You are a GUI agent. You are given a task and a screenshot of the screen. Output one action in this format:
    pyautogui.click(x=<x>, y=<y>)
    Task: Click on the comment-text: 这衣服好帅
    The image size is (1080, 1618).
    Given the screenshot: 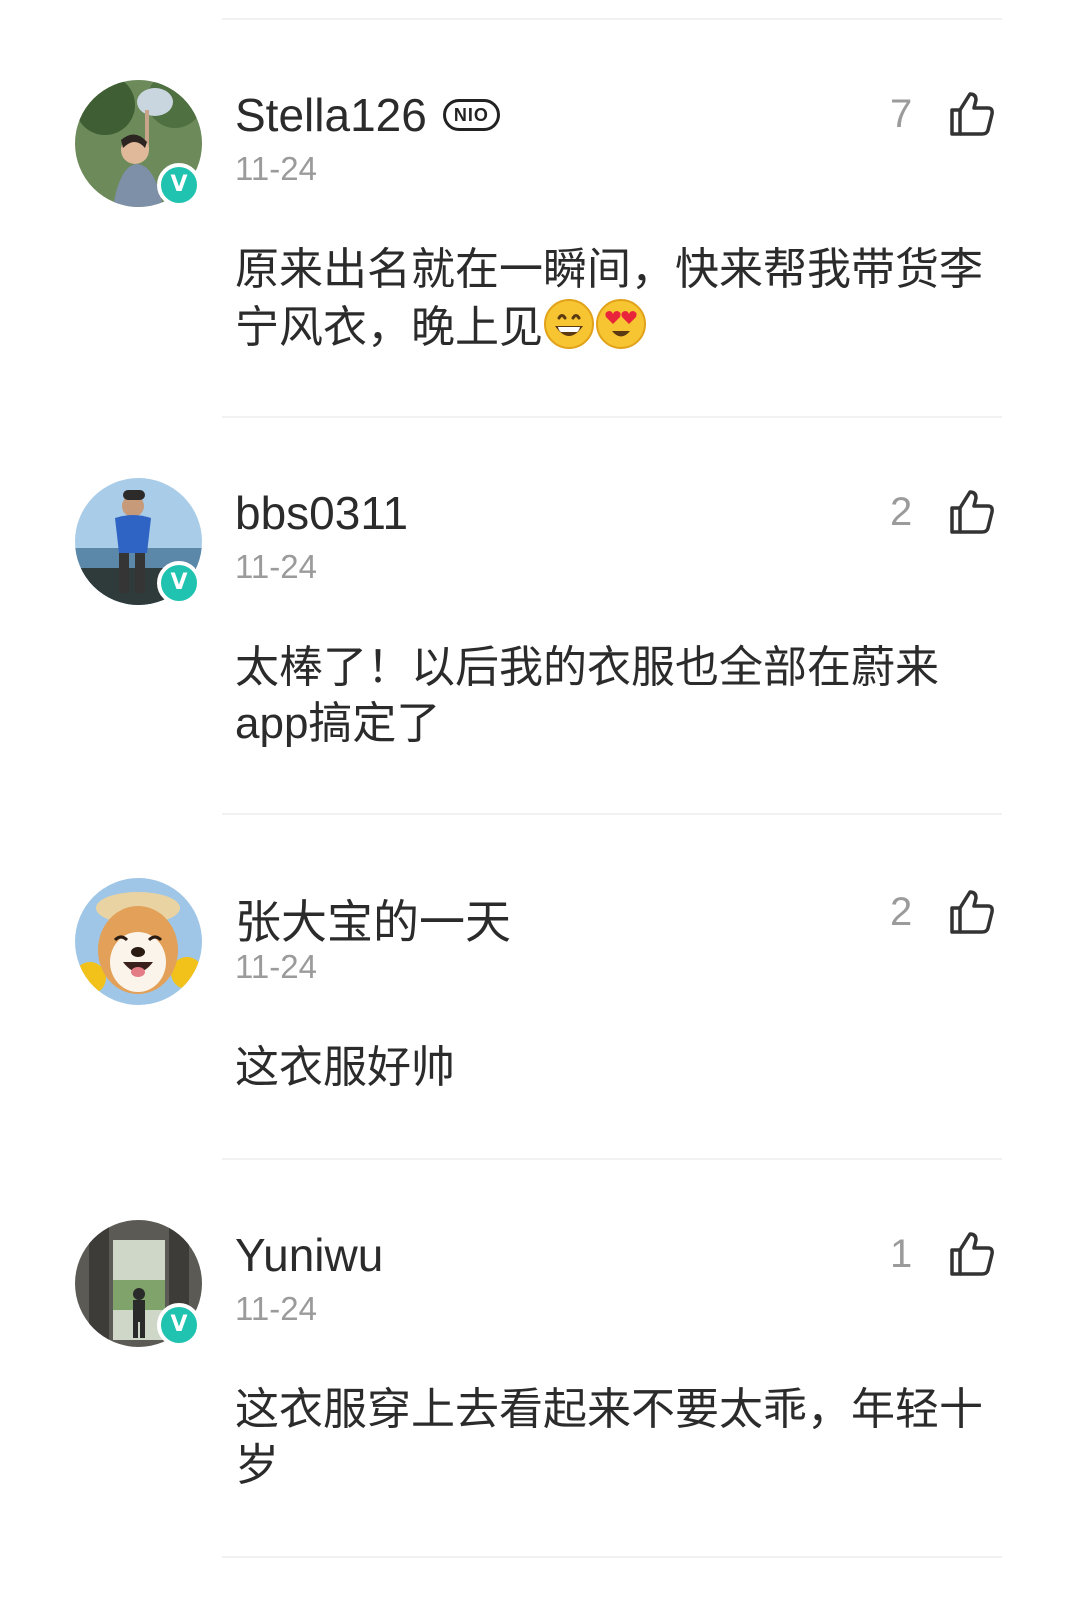 What is the action you would take?
    pyautogui.click(x=345, y=1067)
    